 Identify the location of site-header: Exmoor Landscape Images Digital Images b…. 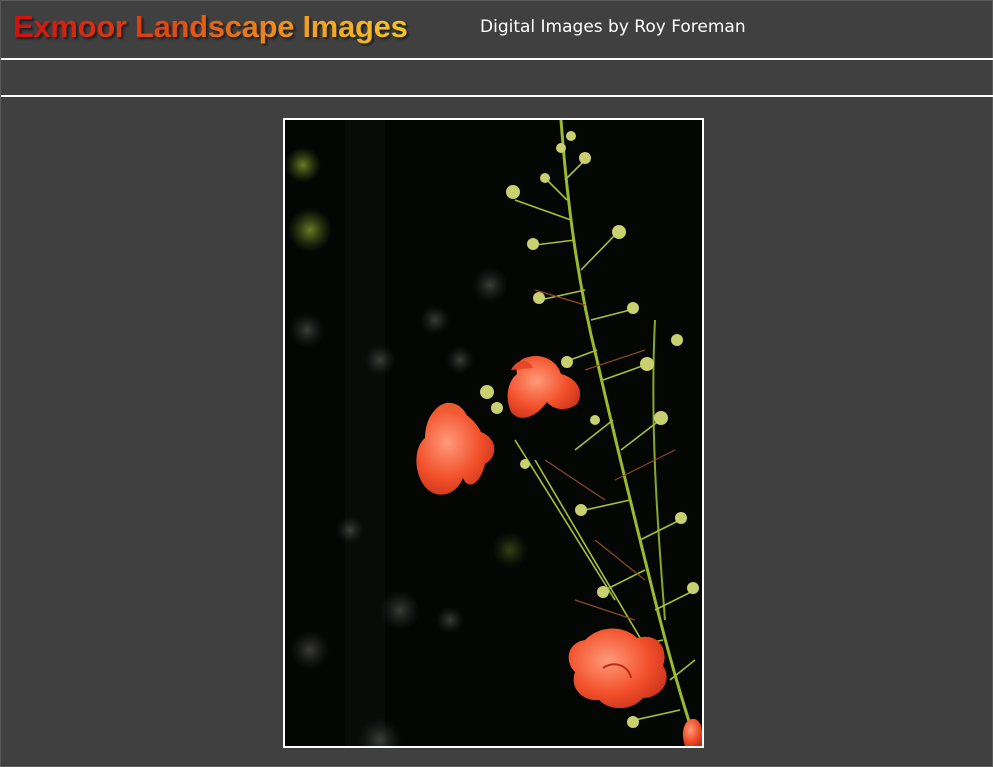
(497, 30).